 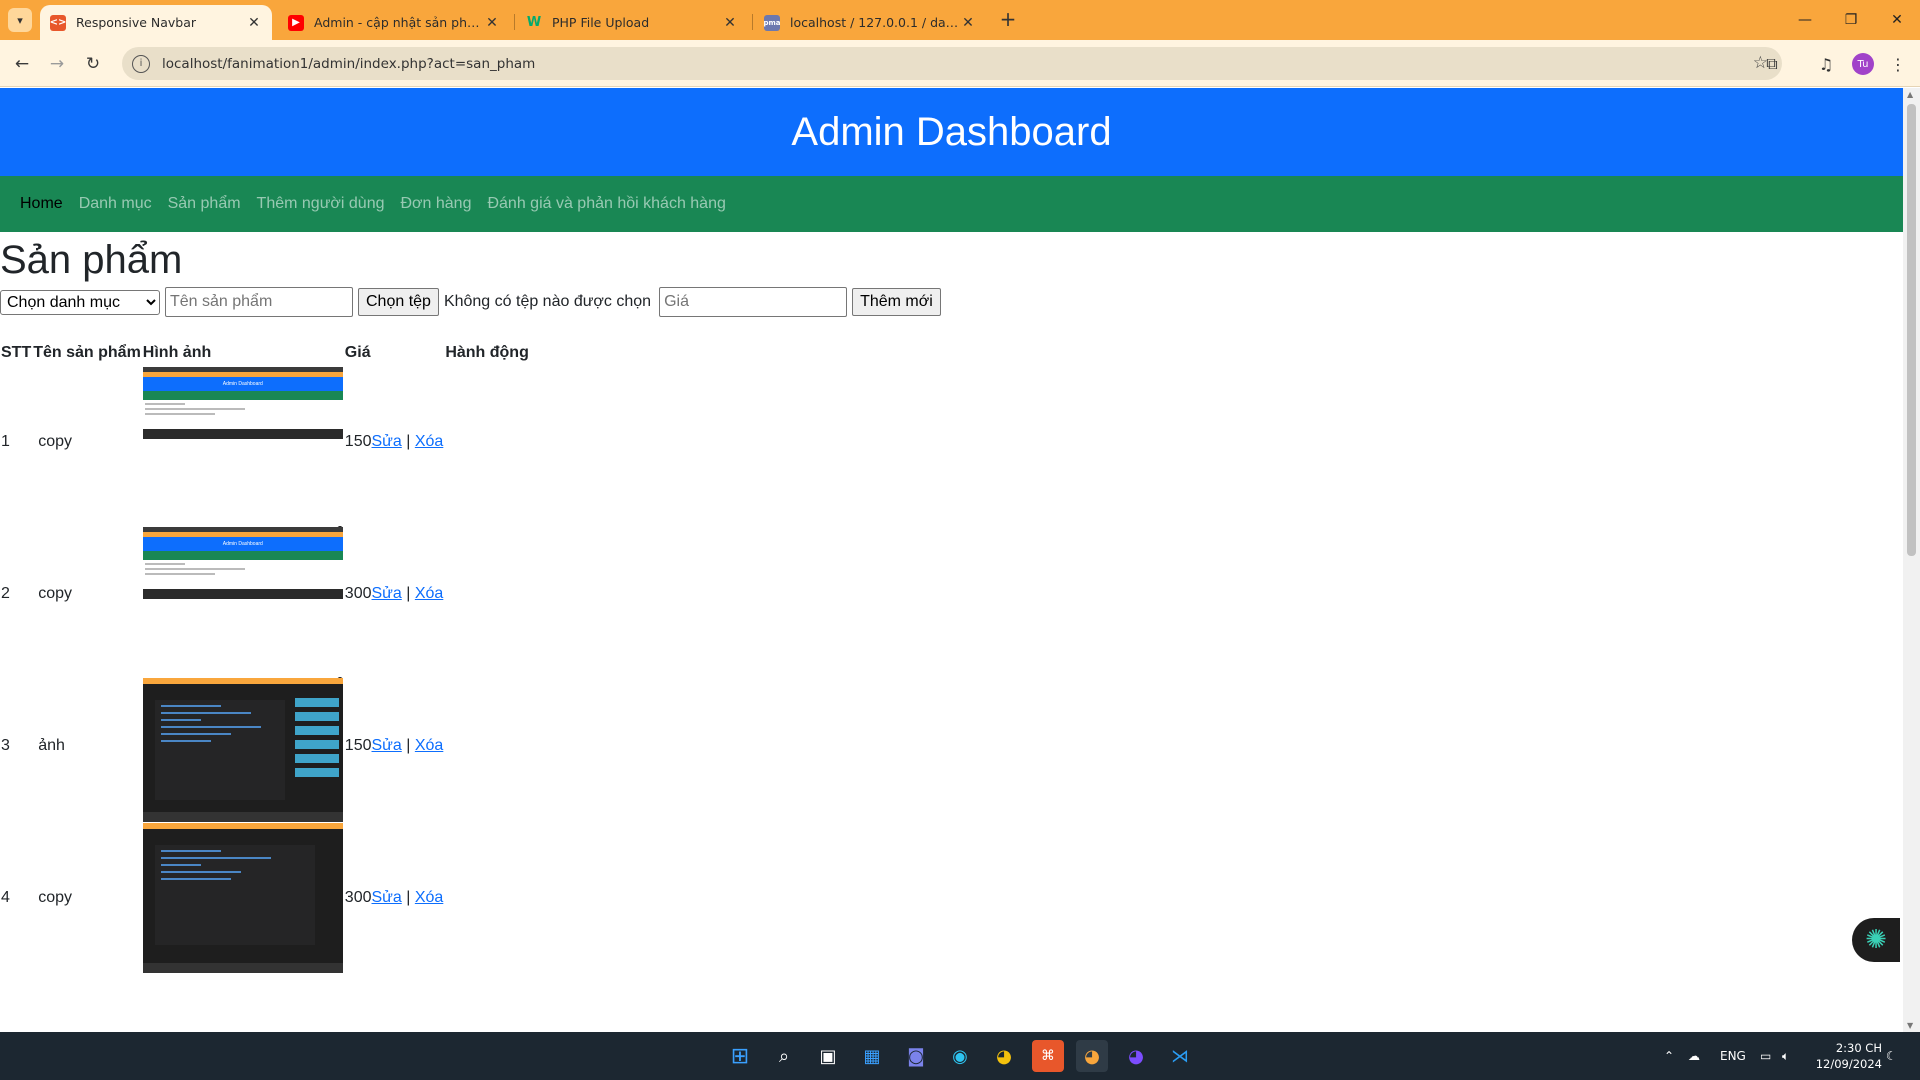 What do you see at coordinates (916, 1056) in the screenshot?
I see `teams-chat-icon: ◙` at bounding box center [916, 1056].